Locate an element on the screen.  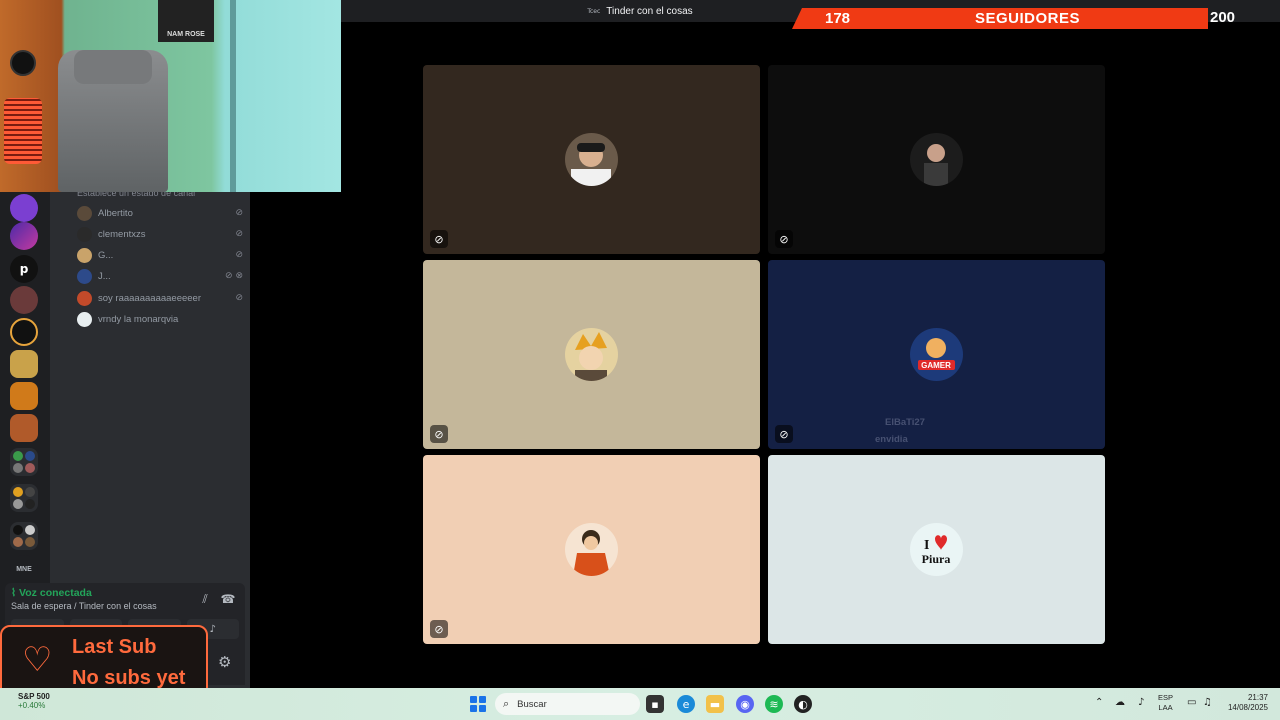
chair-headrest is located at coordinates (113, 67).